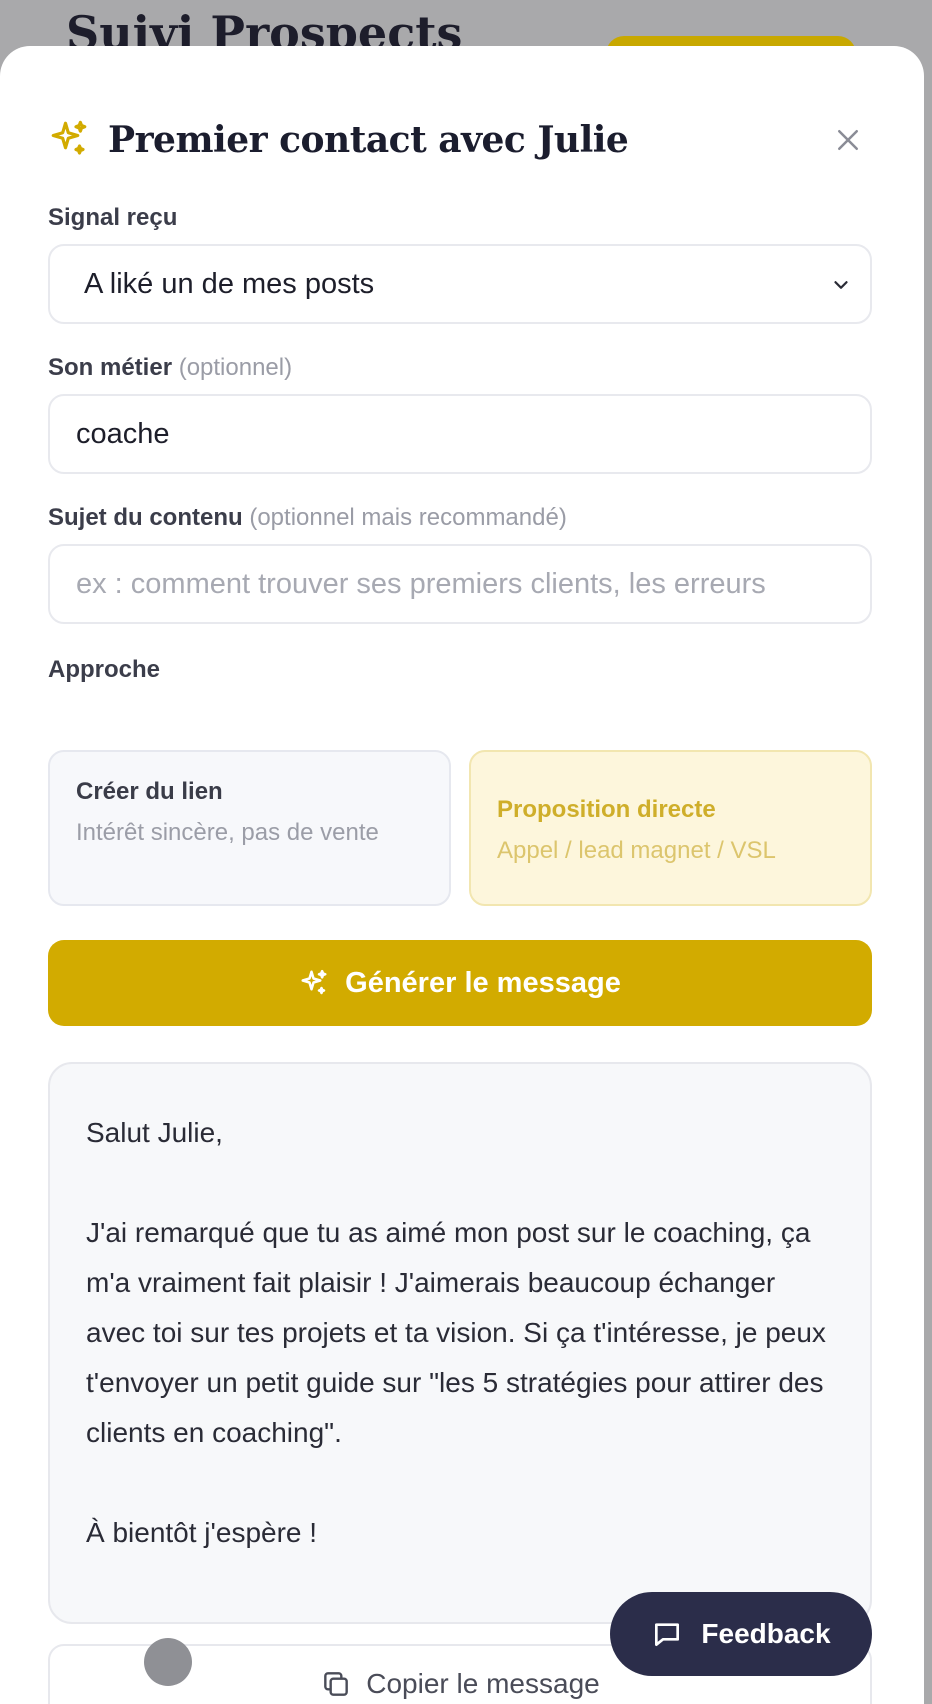 The image size is (932, 1704). What do you see at coordinates (606, 809) in the screenshot?
I see `approach-option-title: Proposition directe` at bounding box center [606, 809].